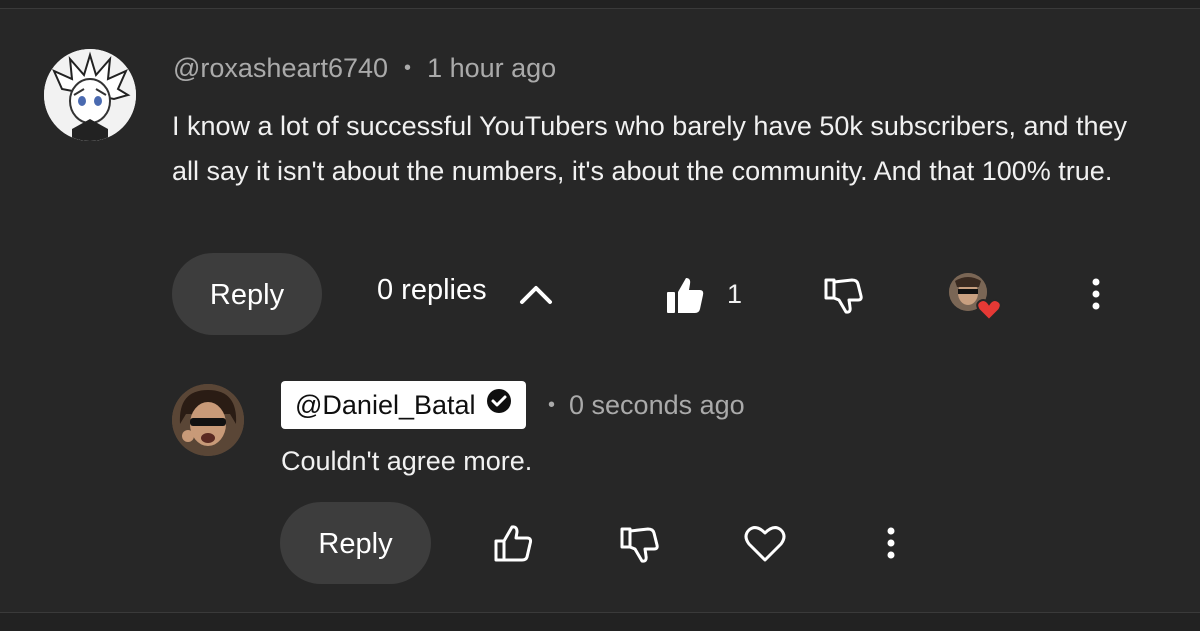 The image size is (1200, 631). I want to click on thumbs-up-icon, so click(513, 546).